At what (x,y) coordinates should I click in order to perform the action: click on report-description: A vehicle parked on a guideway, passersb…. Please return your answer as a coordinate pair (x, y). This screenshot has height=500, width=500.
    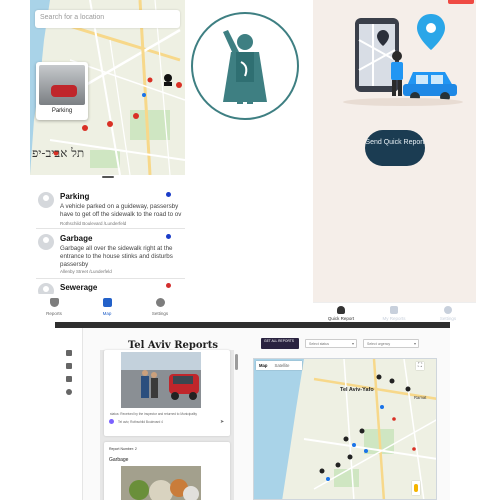
    Looking at the image, I should click on (121, 211).